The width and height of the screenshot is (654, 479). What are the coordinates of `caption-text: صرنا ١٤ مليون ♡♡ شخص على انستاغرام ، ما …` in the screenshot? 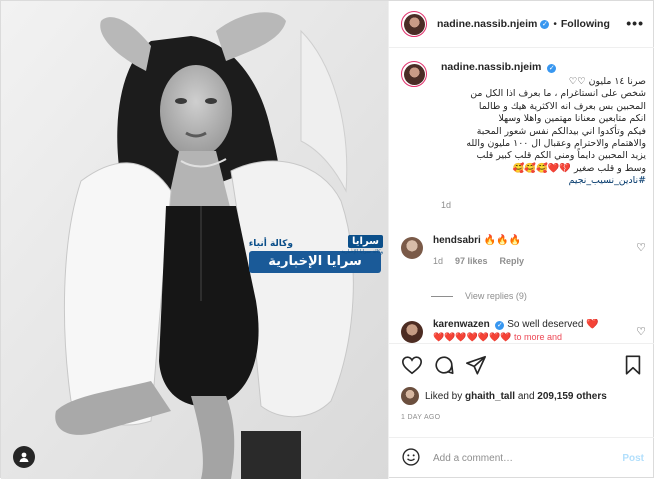 It's located at (543, 132).